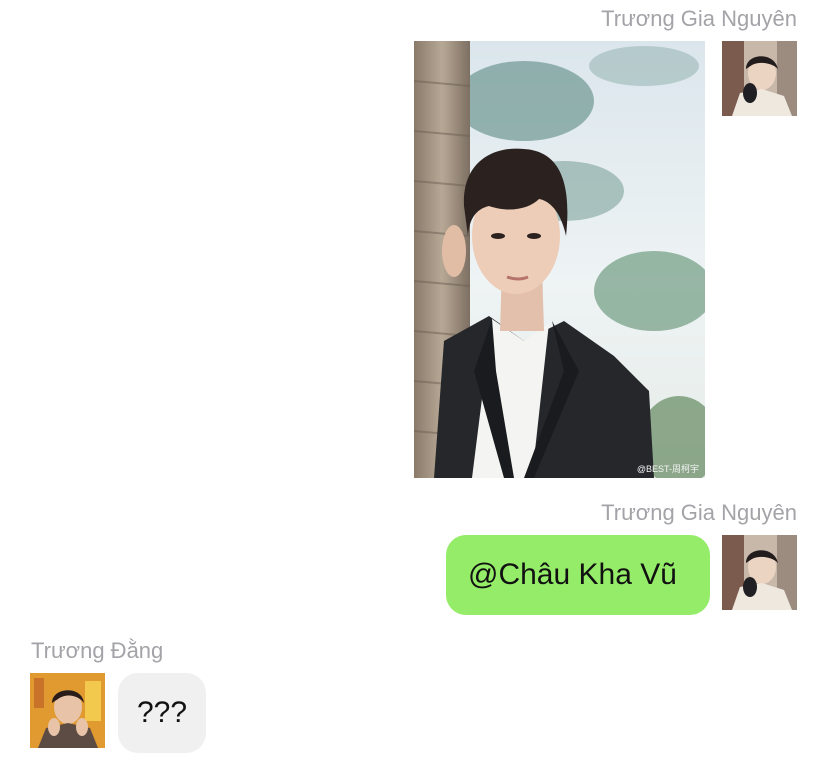  I want to click on message-bubble-outgoing: @Châu Kha Vũ, so click(578, 575).